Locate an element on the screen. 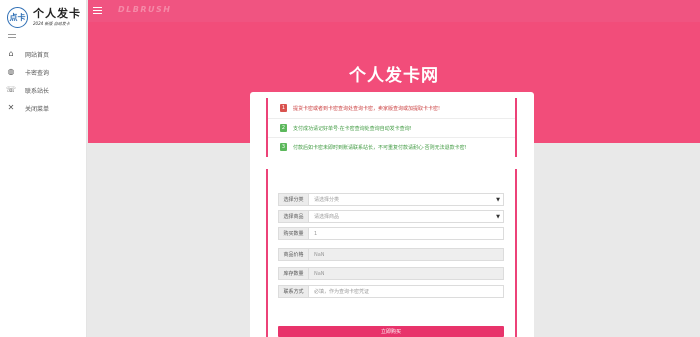  contact-icon: ☏ is located at coordinates (11, 89).